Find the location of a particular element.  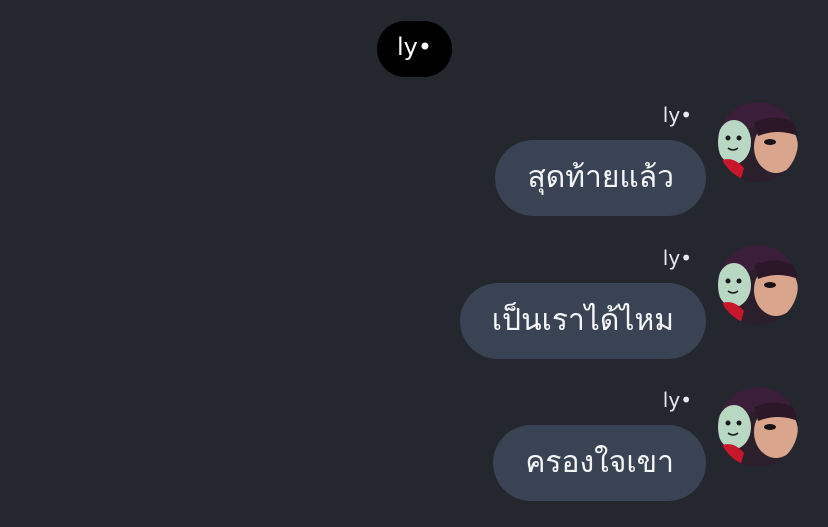

message-bubble: สุดท้ายแล้ว is located at coordinates (600, 178).